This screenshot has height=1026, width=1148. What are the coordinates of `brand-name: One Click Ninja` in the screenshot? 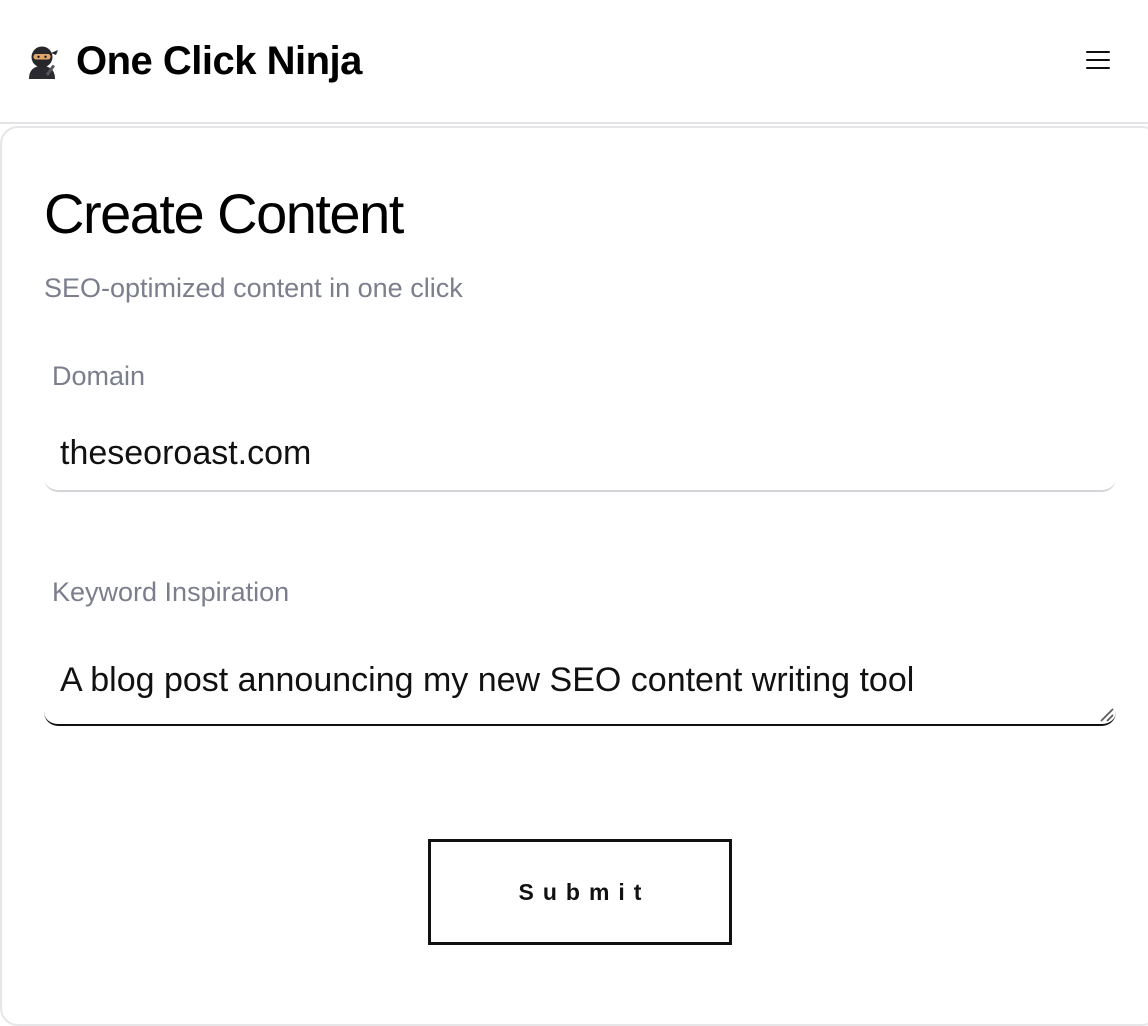 It's located at (219, 61).